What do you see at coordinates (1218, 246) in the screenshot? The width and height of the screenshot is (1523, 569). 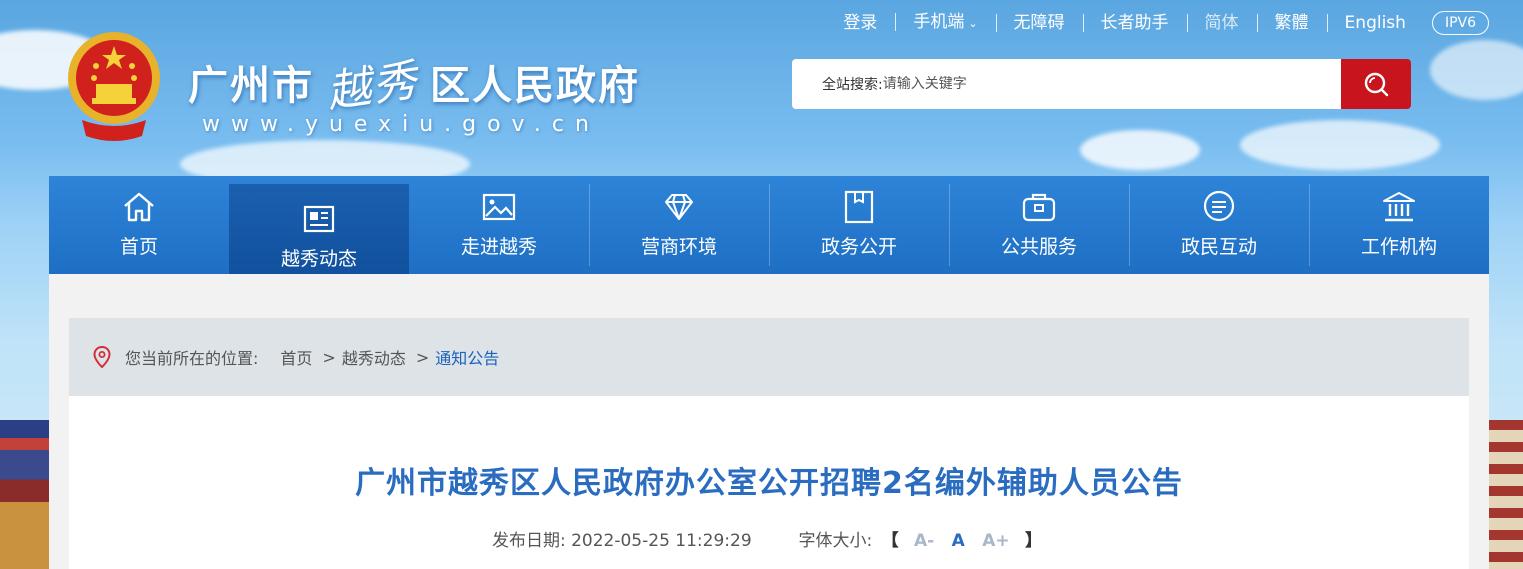 I see `nav-label: 政民互动` at bounding box center [1218, 246].